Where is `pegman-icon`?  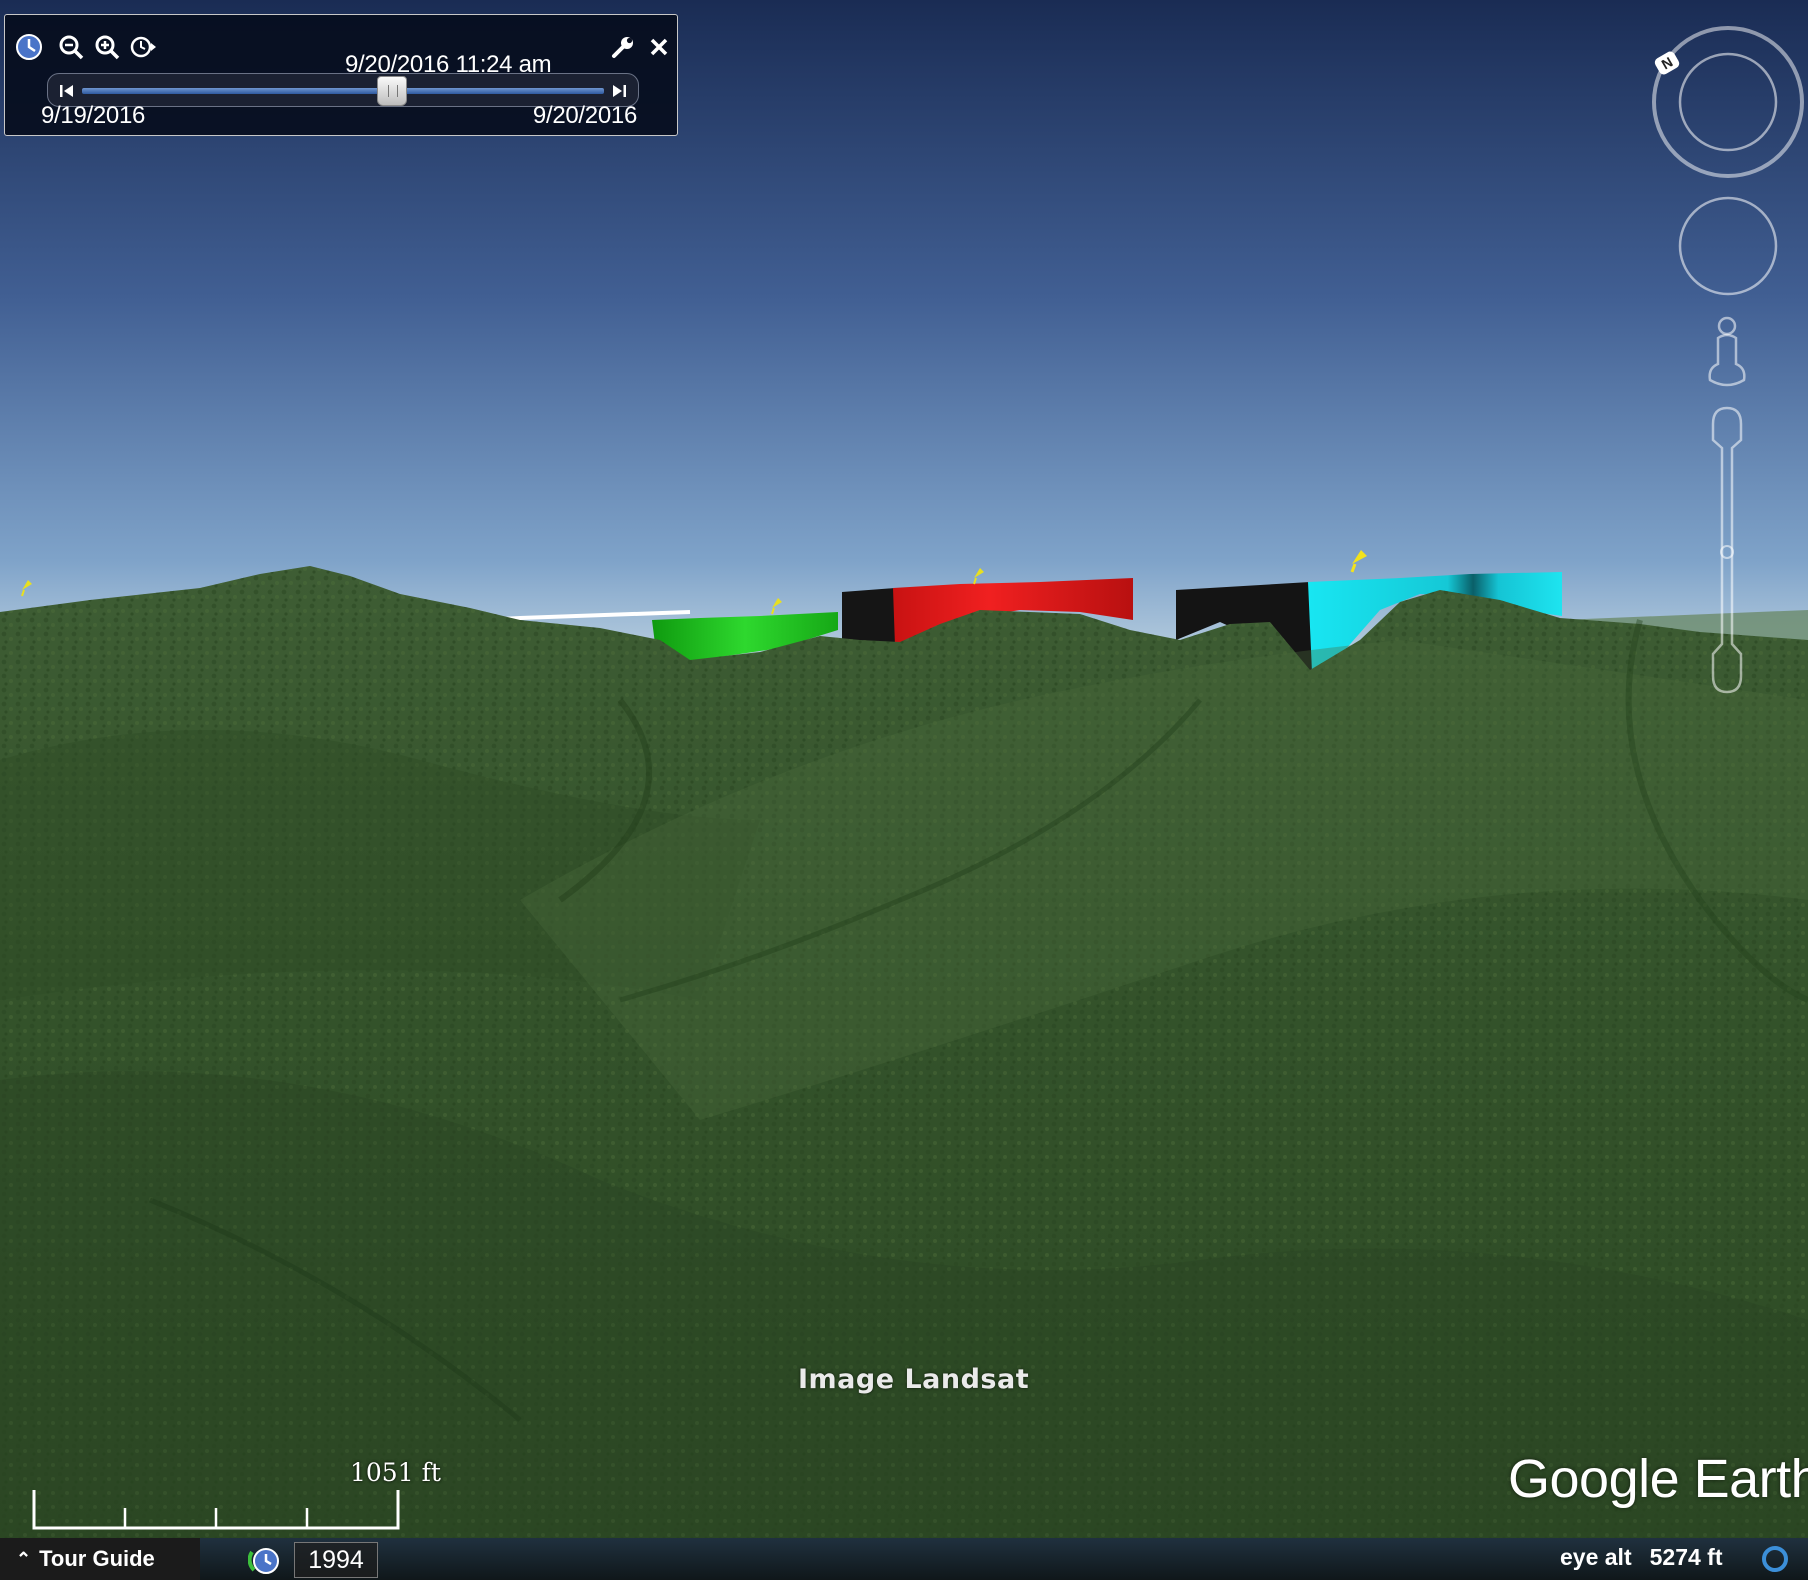
pegman-icon is located at coordinates (1727, 353).